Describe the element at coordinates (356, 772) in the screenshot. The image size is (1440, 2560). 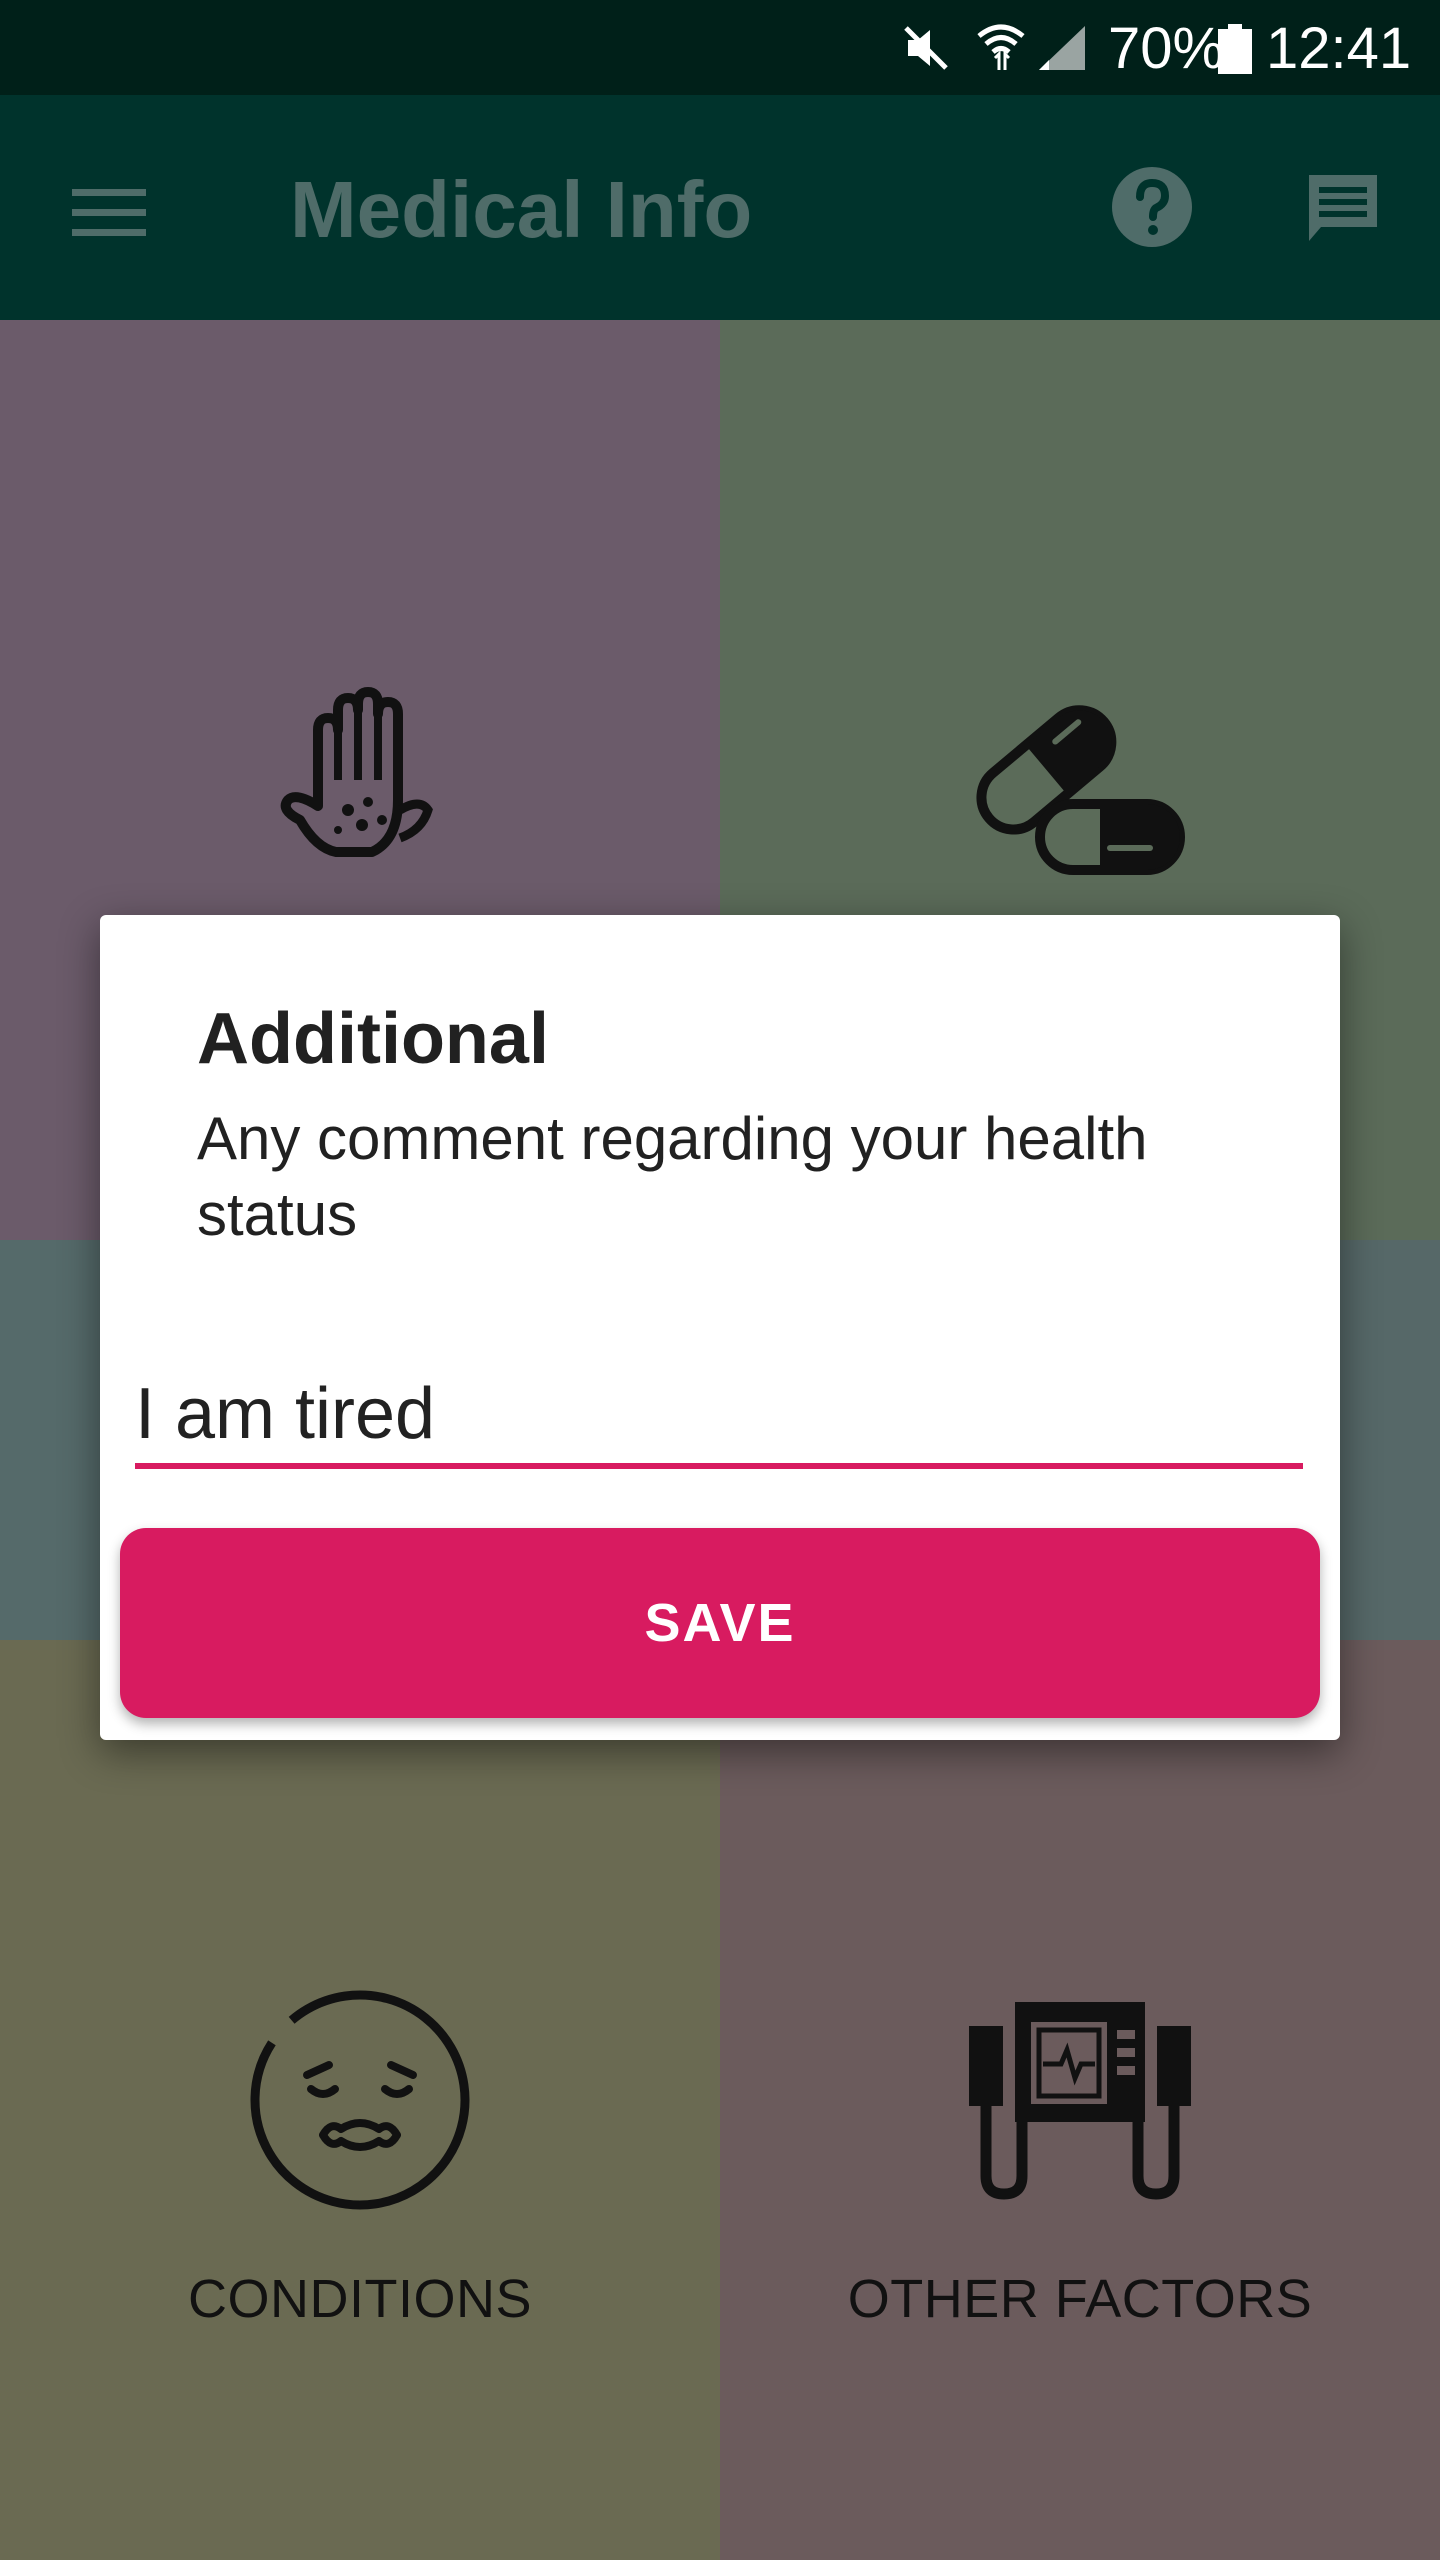
I see `hand-rash-icon` at that location.